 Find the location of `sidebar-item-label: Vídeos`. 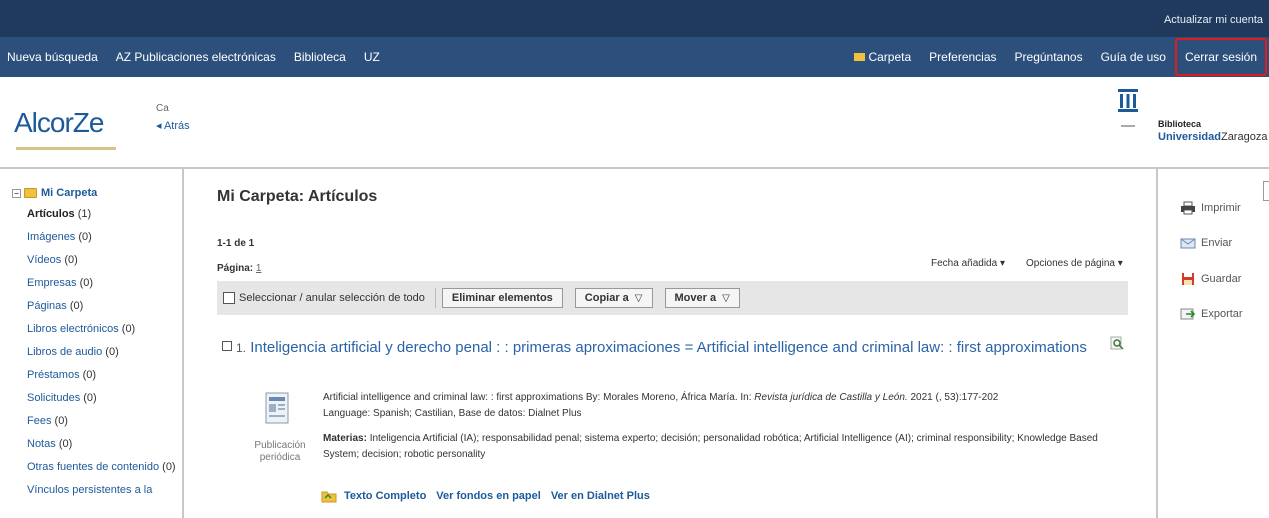

sidebar-item-label: Vídeos is located at coordinates (44, 260).